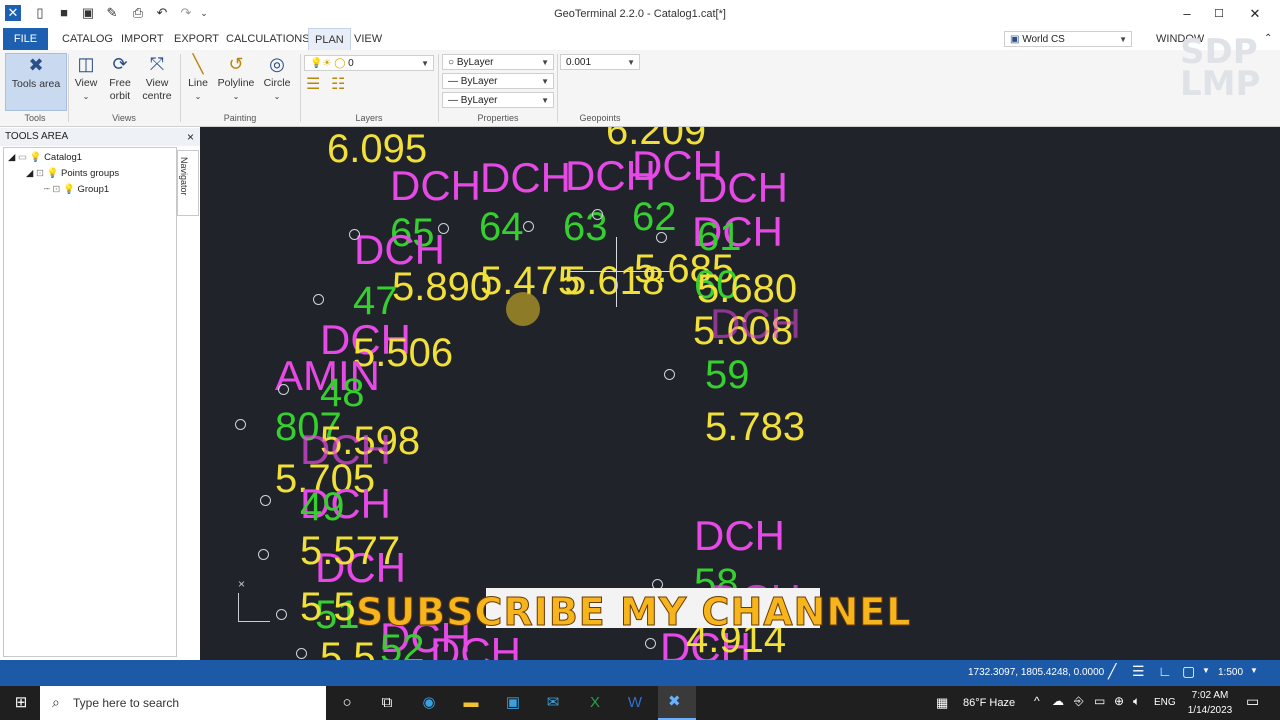 This screenshot has height=720, width=1280. Describe the element at coordinates (87, 39) in the screenshot. I see `menu-catalog: CATALOG` at that location.